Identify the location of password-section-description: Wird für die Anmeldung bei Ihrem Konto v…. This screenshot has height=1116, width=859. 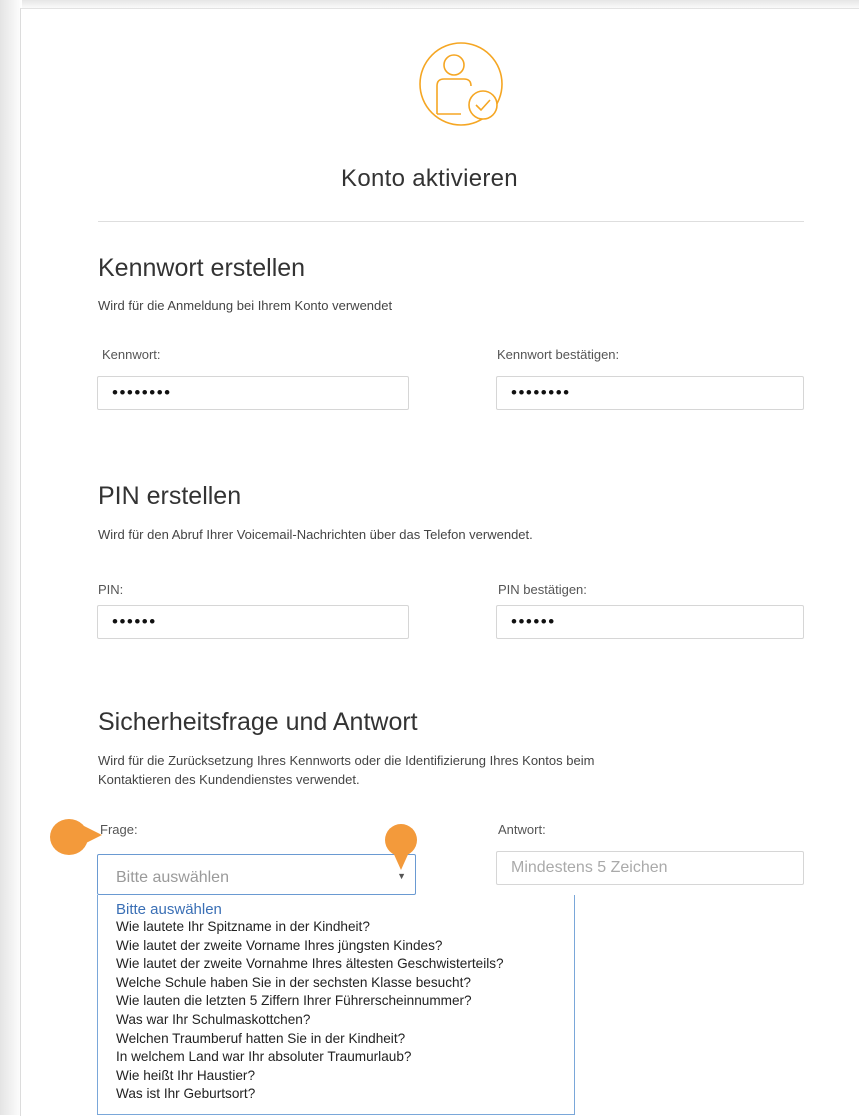
(245, 305).